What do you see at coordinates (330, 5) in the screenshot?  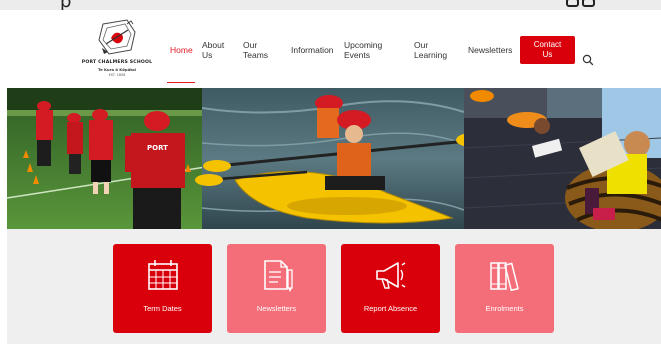 I see `top-strip: p` at bounding box center [330, 5].